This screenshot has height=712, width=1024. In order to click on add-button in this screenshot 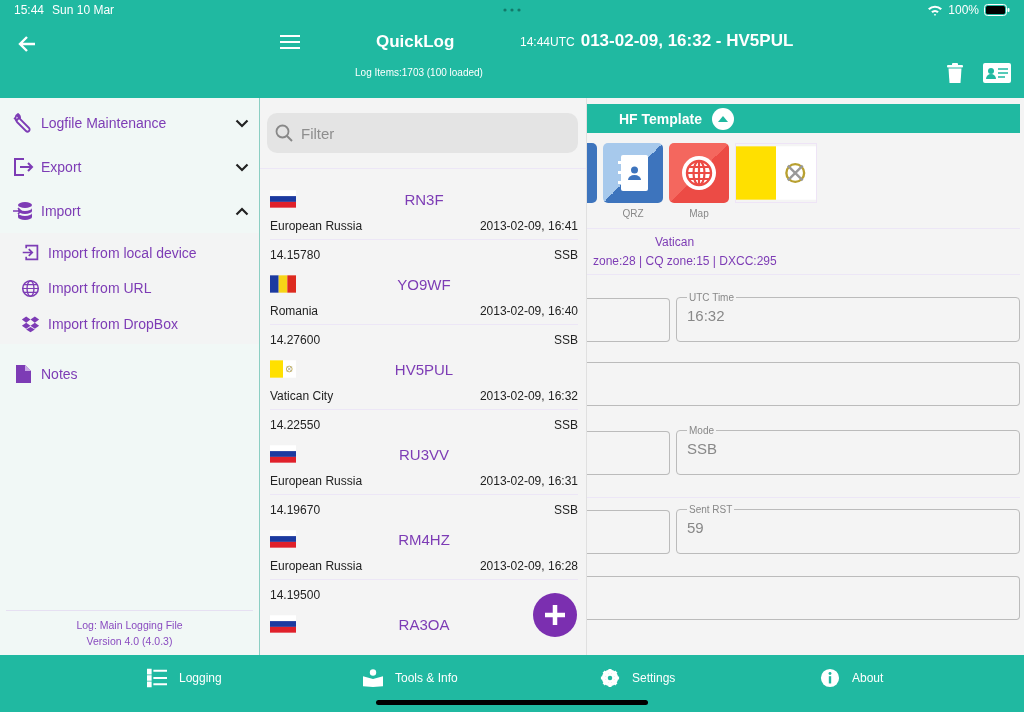, I will do `click(555, 615)`.